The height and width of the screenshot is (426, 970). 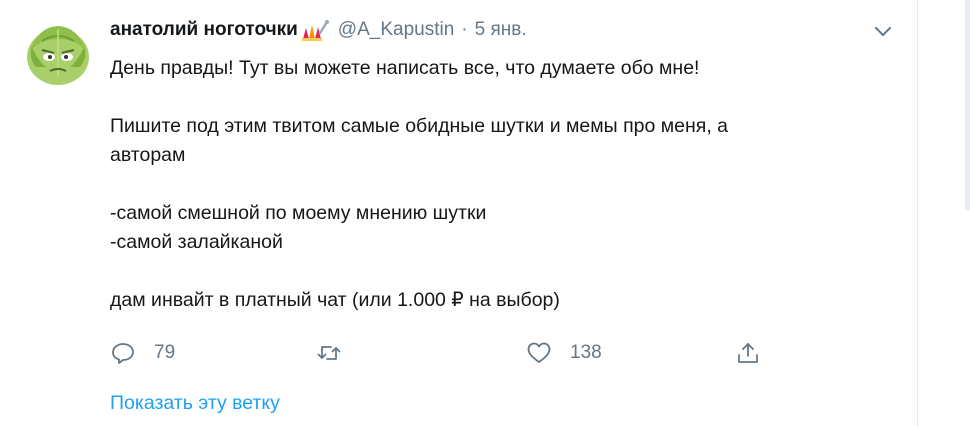 What do you see at coordinates (586, 352) in the screenshot?
I see `like-count: 138` at bounding box center [586, 352].